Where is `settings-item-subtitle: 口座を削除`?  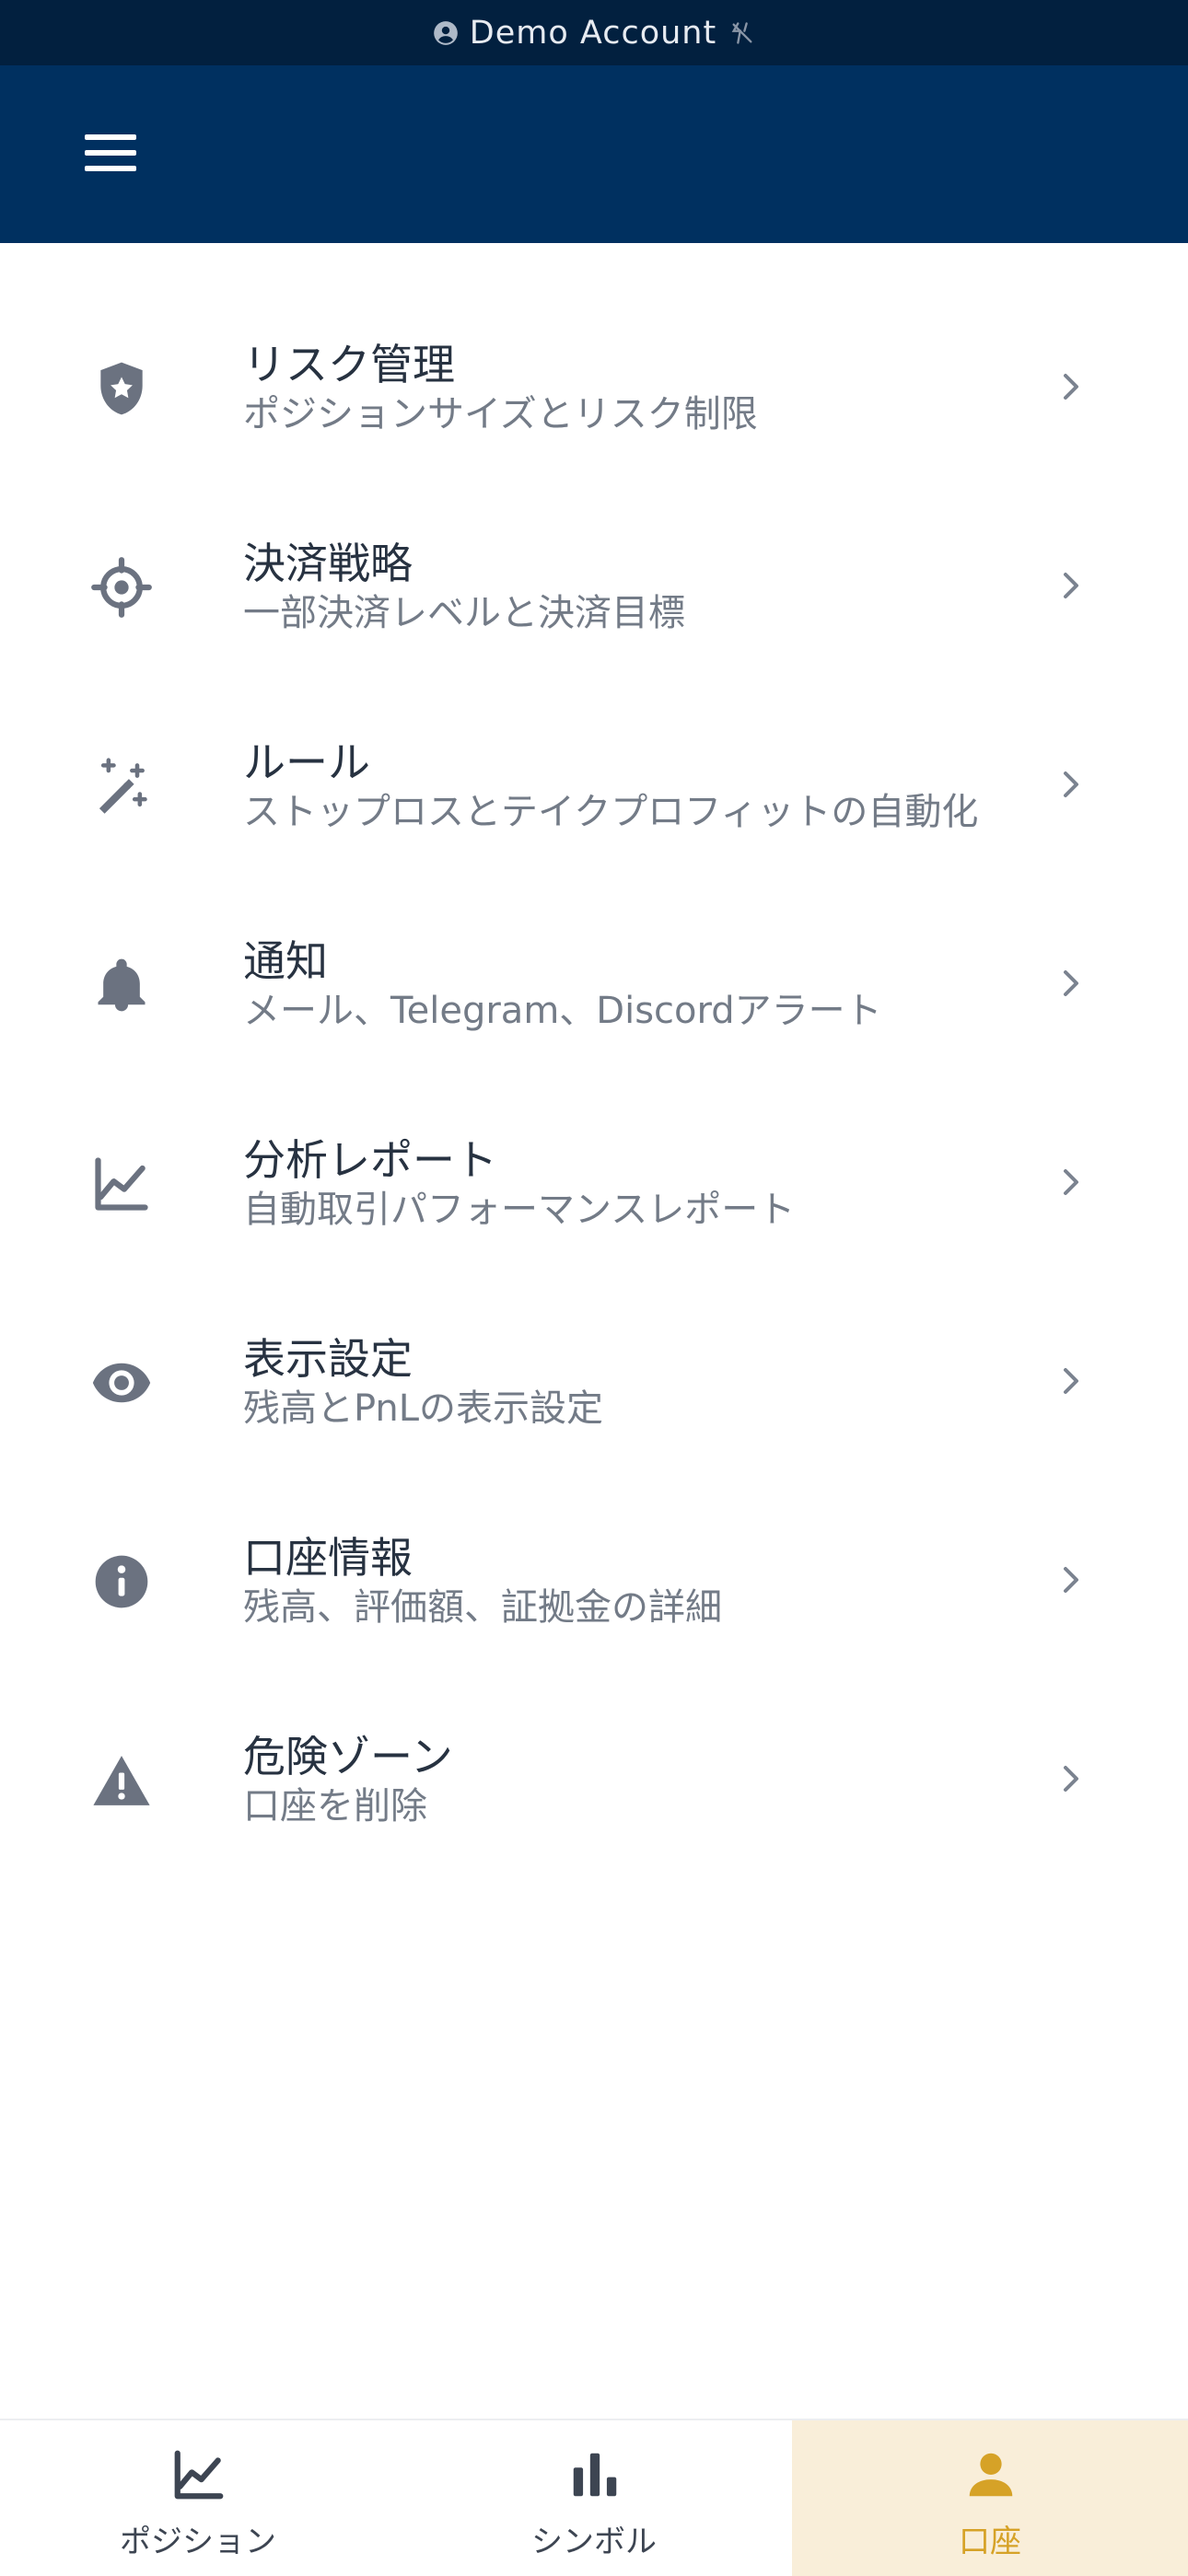
settings-item-subtitle: 口座を削除 is located at coordinates (335, 1806).